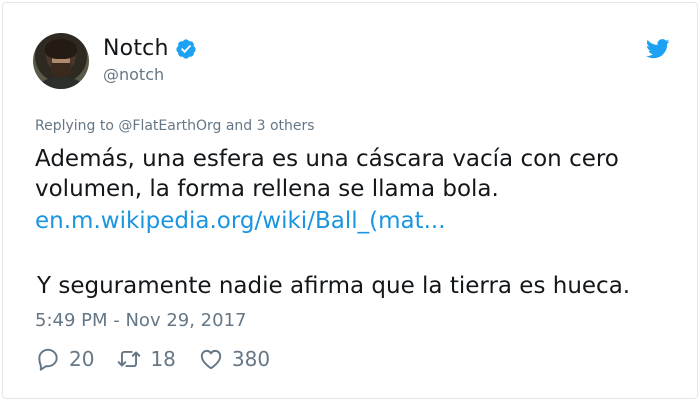 The height and width of the screenshot is (401, 700). Describe the element at coordinates (146, 359) in the screenshot. I see `retweet-button: 18` at that location.